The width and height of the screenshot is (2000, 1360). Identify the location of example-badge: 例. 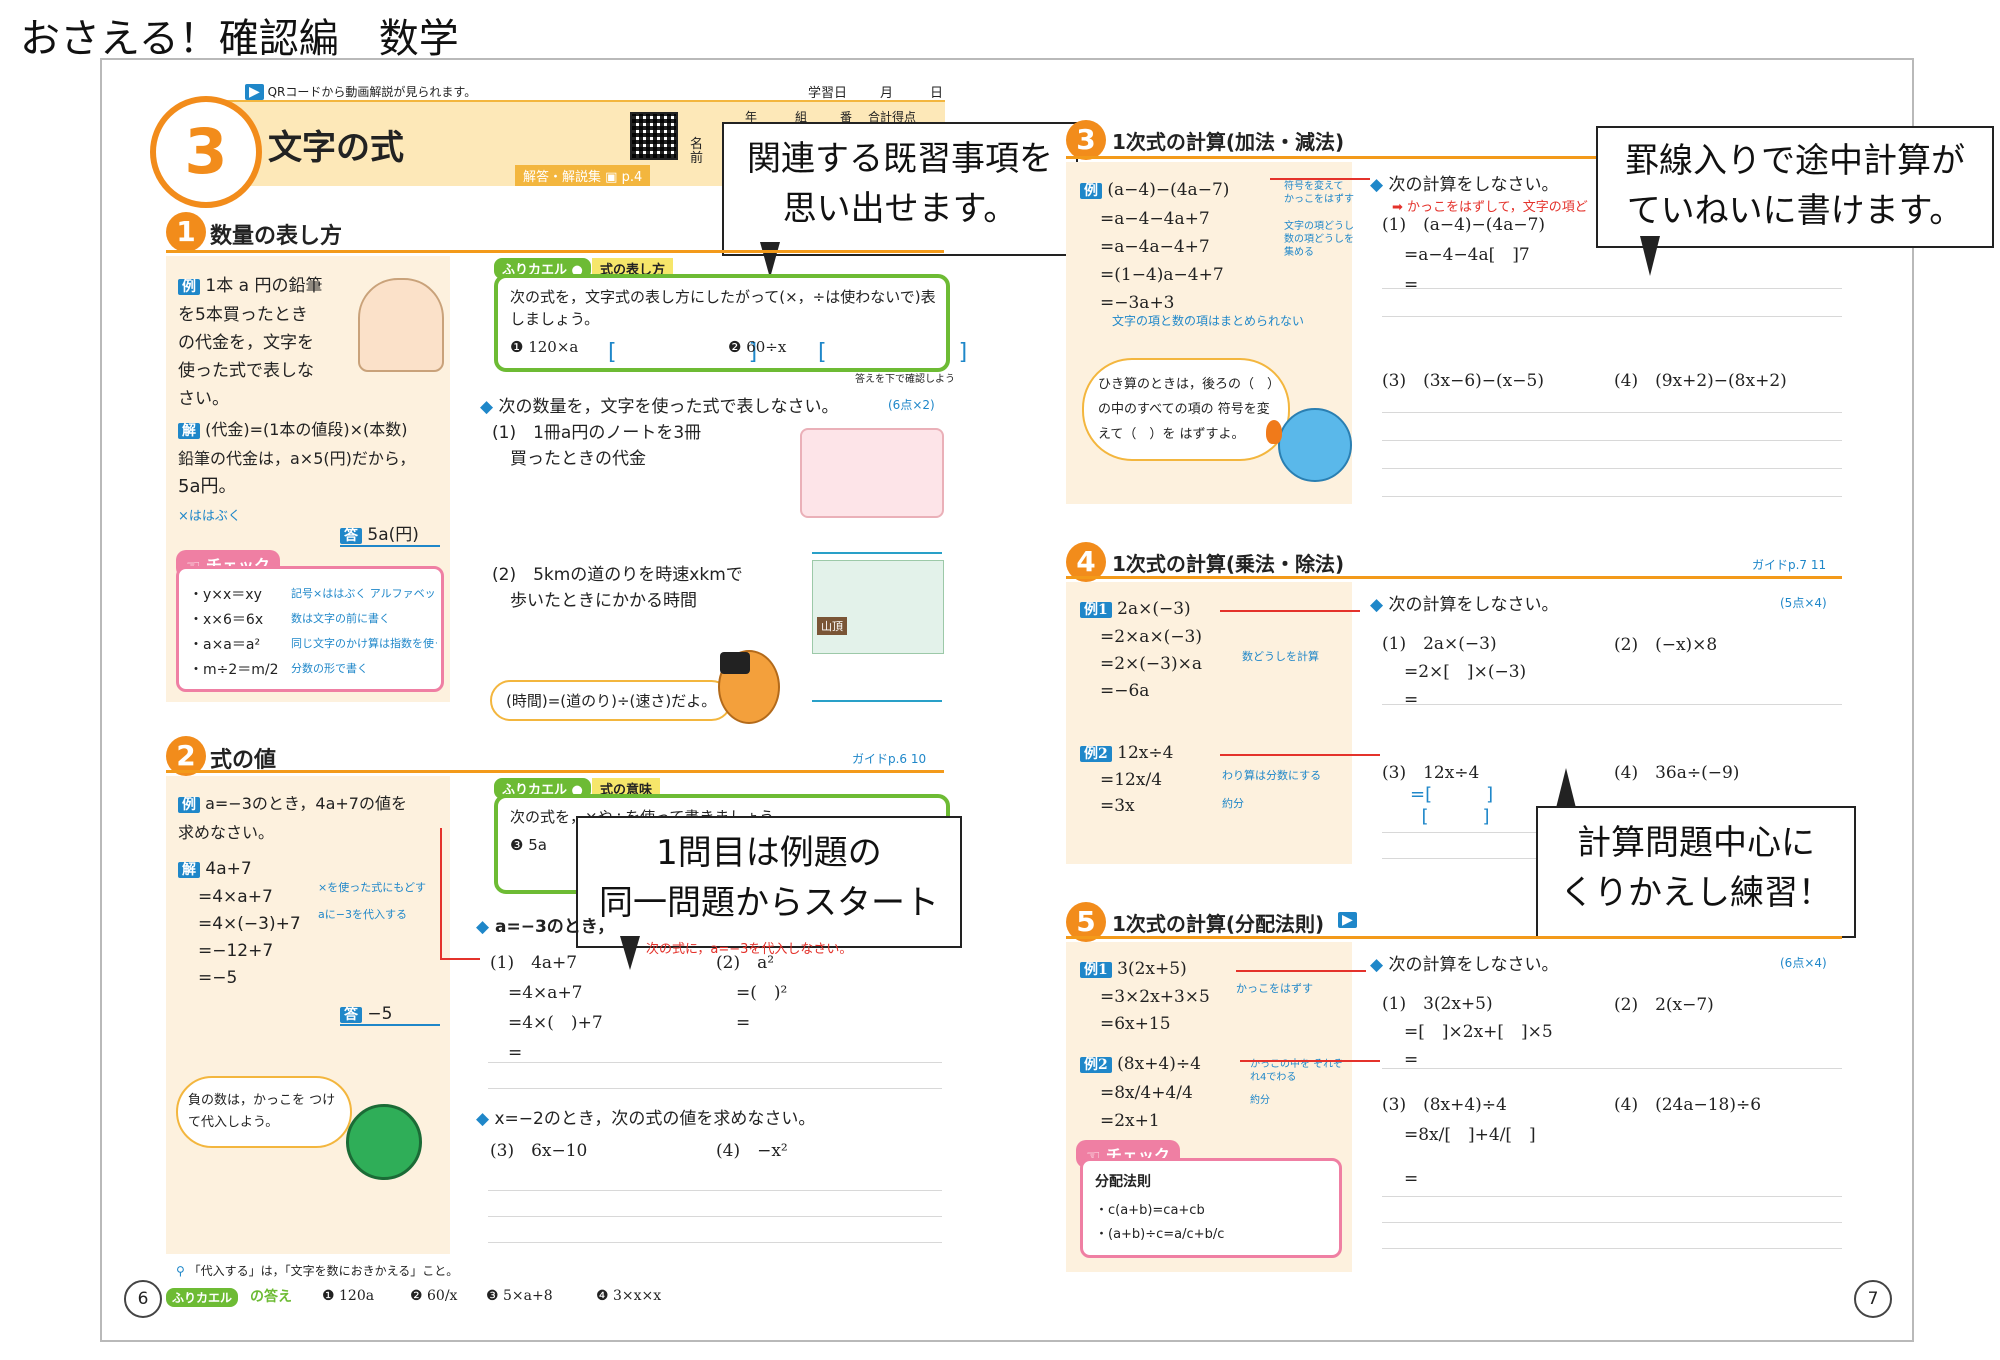
(189, 287).